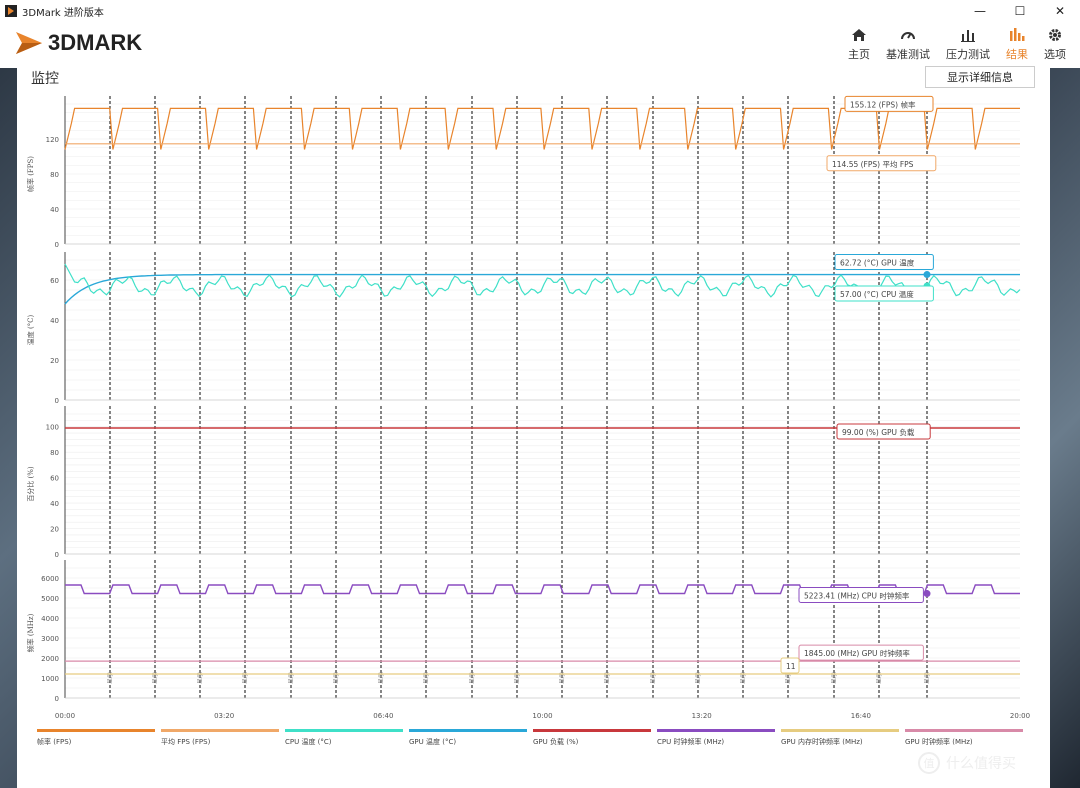 This screenshot has width=1080, height=788. I want to click on y-tick-label: 1000, so click(50, 679).